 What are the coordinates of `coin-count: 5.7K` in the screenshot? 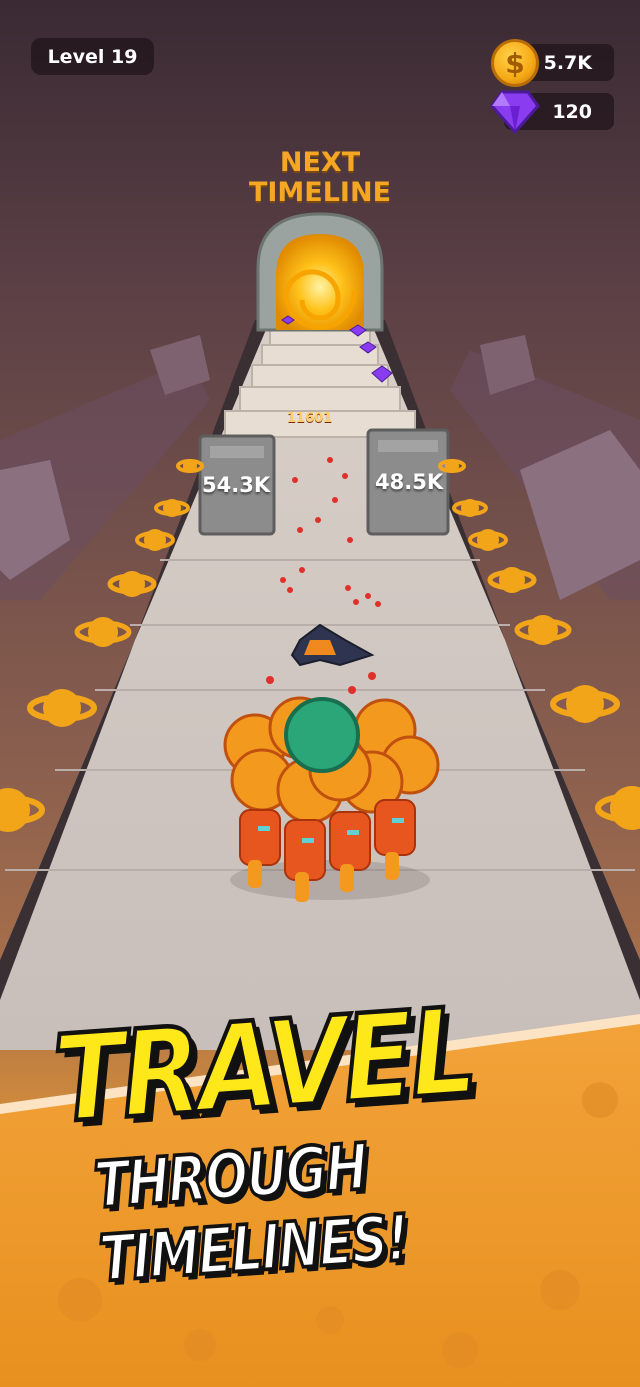 It's located at (567, 62).